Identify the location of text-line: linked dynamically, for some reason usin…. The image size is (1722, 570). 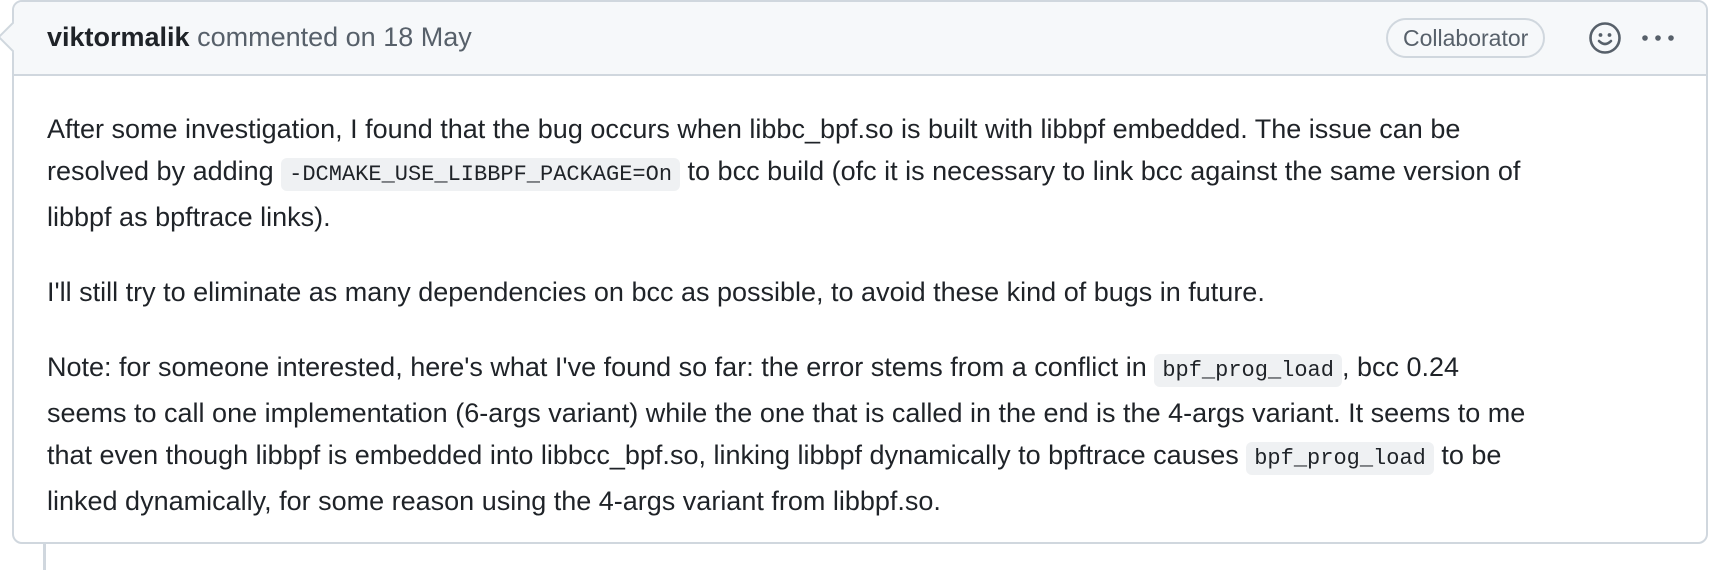
(786, 501).